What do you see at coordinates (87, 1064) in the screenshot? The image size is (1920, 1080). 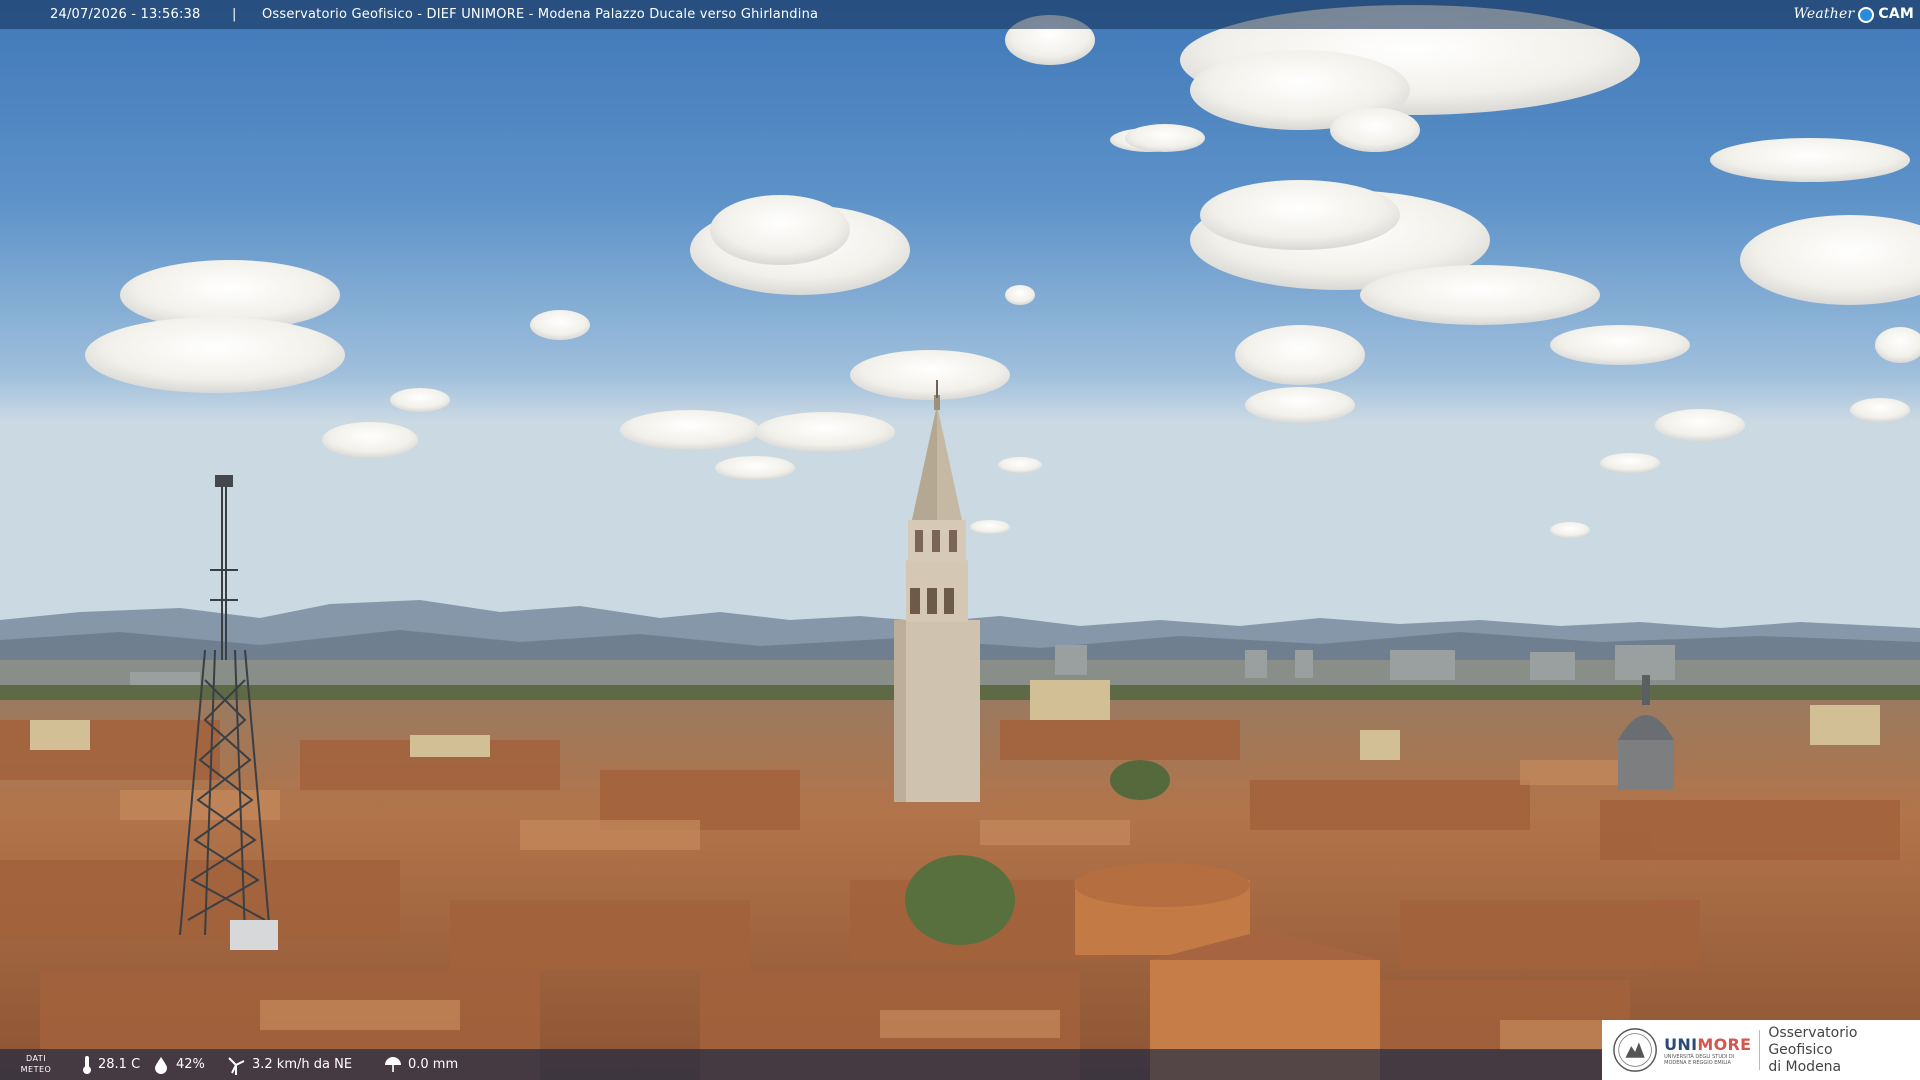 I see `thermometer-icon` at bounding box center [87, 1064].